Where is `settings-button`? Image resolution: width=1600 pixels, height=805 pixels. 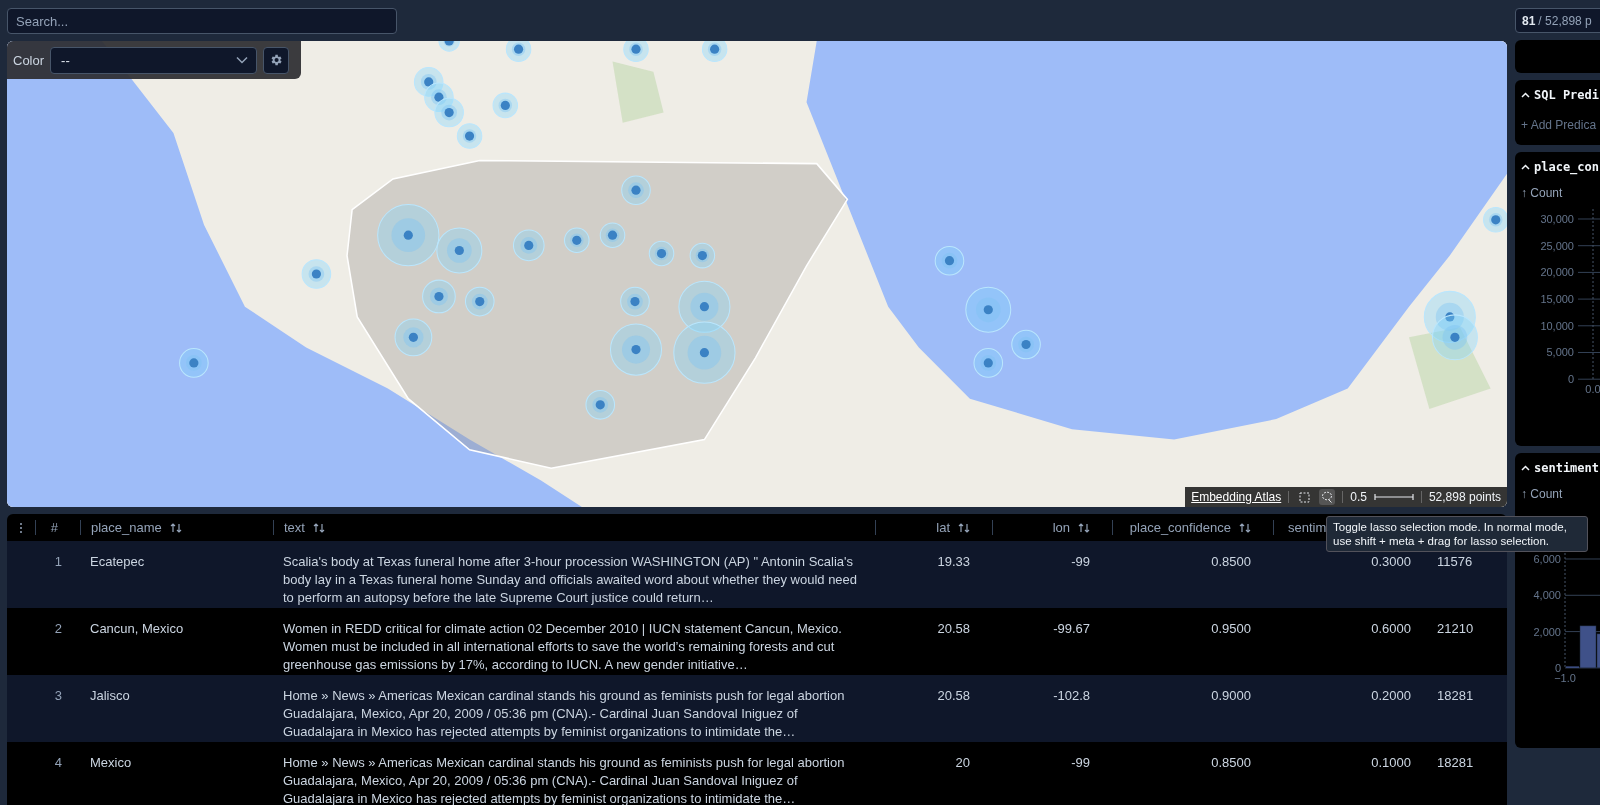 settings-button is located at coordinates (276, 60).